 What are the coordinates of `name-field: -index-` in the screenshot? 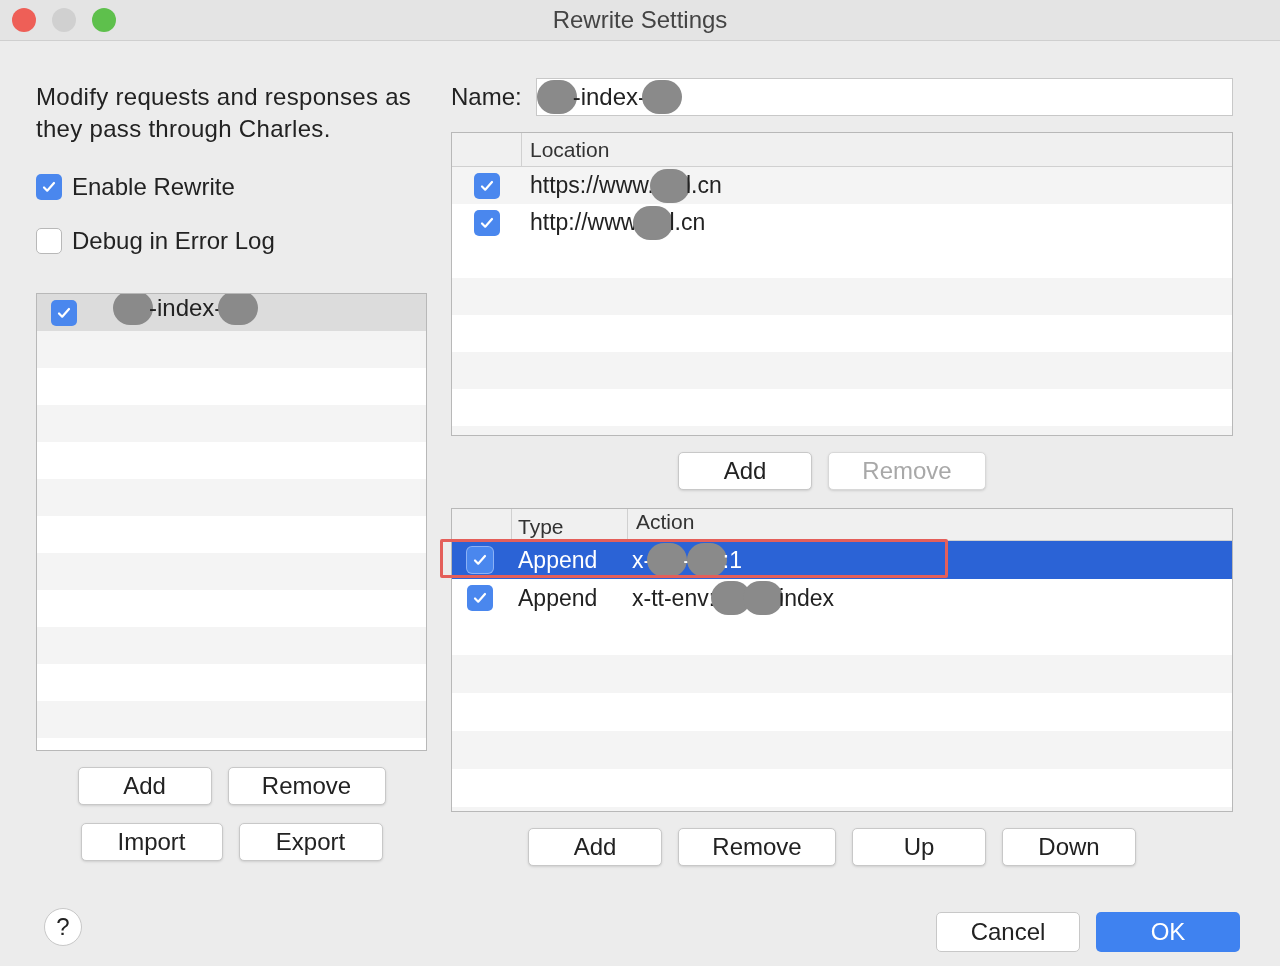 It's located at (884, 97).